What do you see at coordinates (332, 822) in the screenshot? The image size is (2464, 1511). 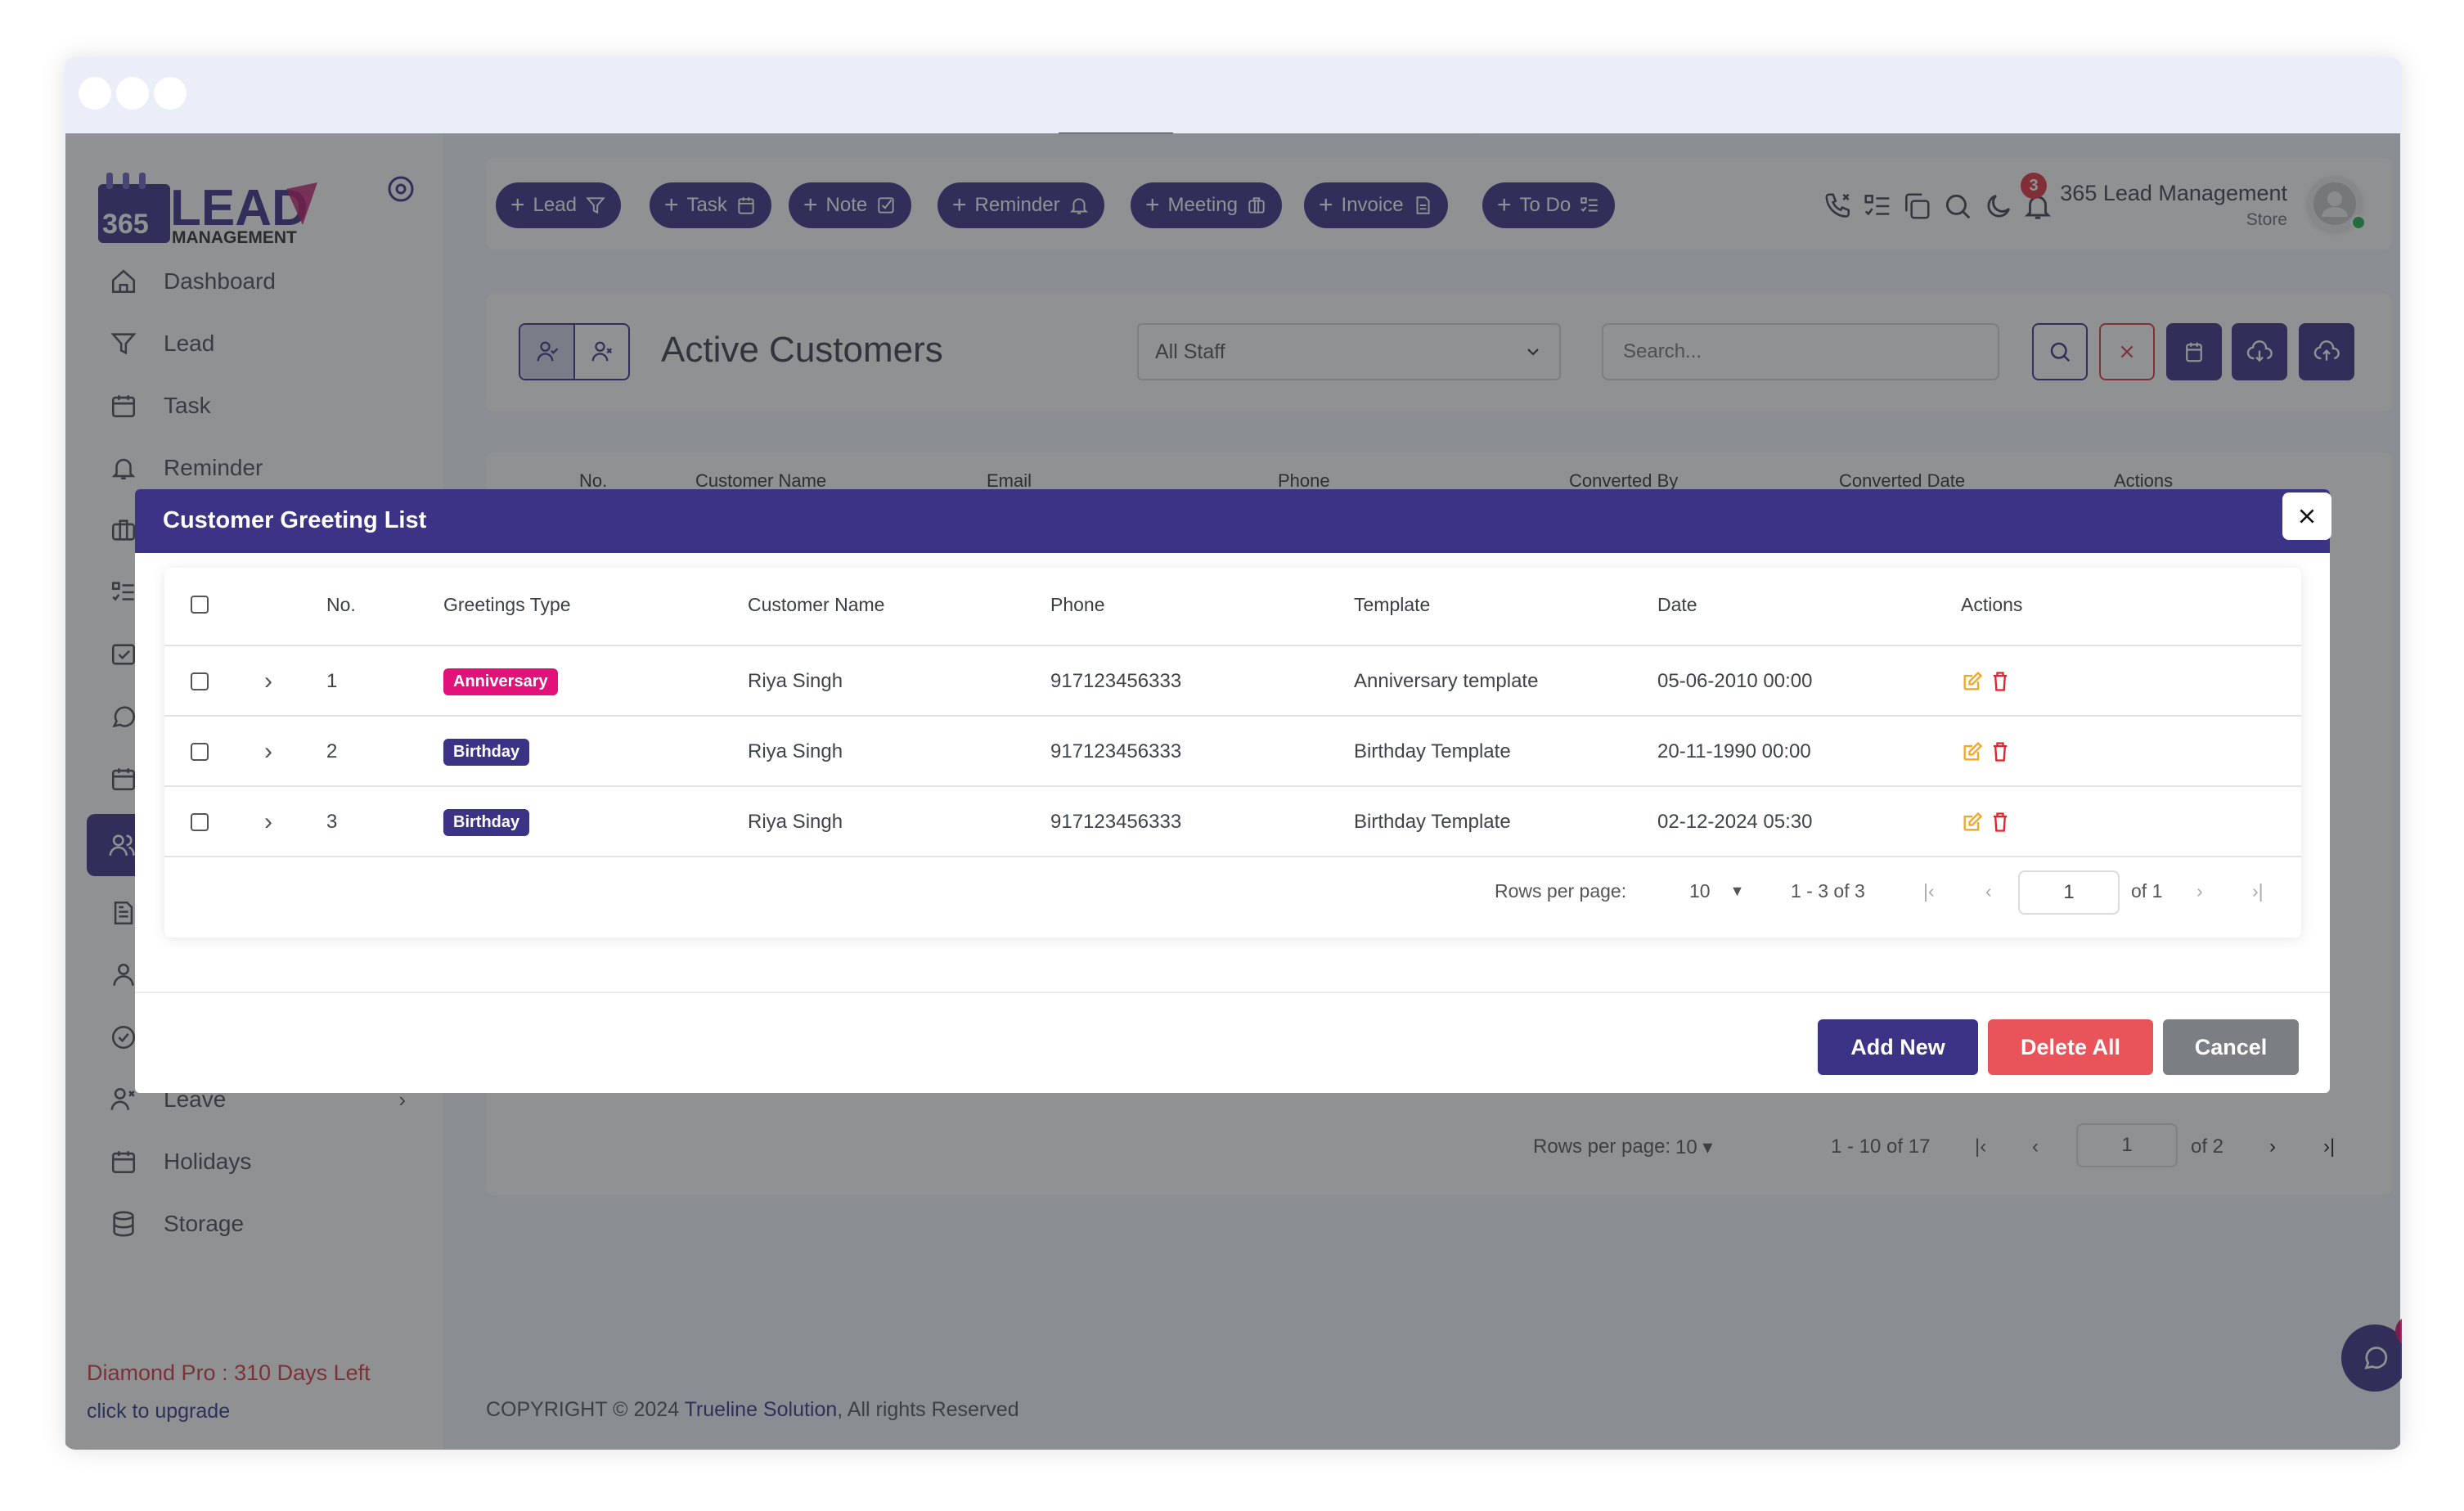 I see `row-number: 3` at bounding box center [332, 822].